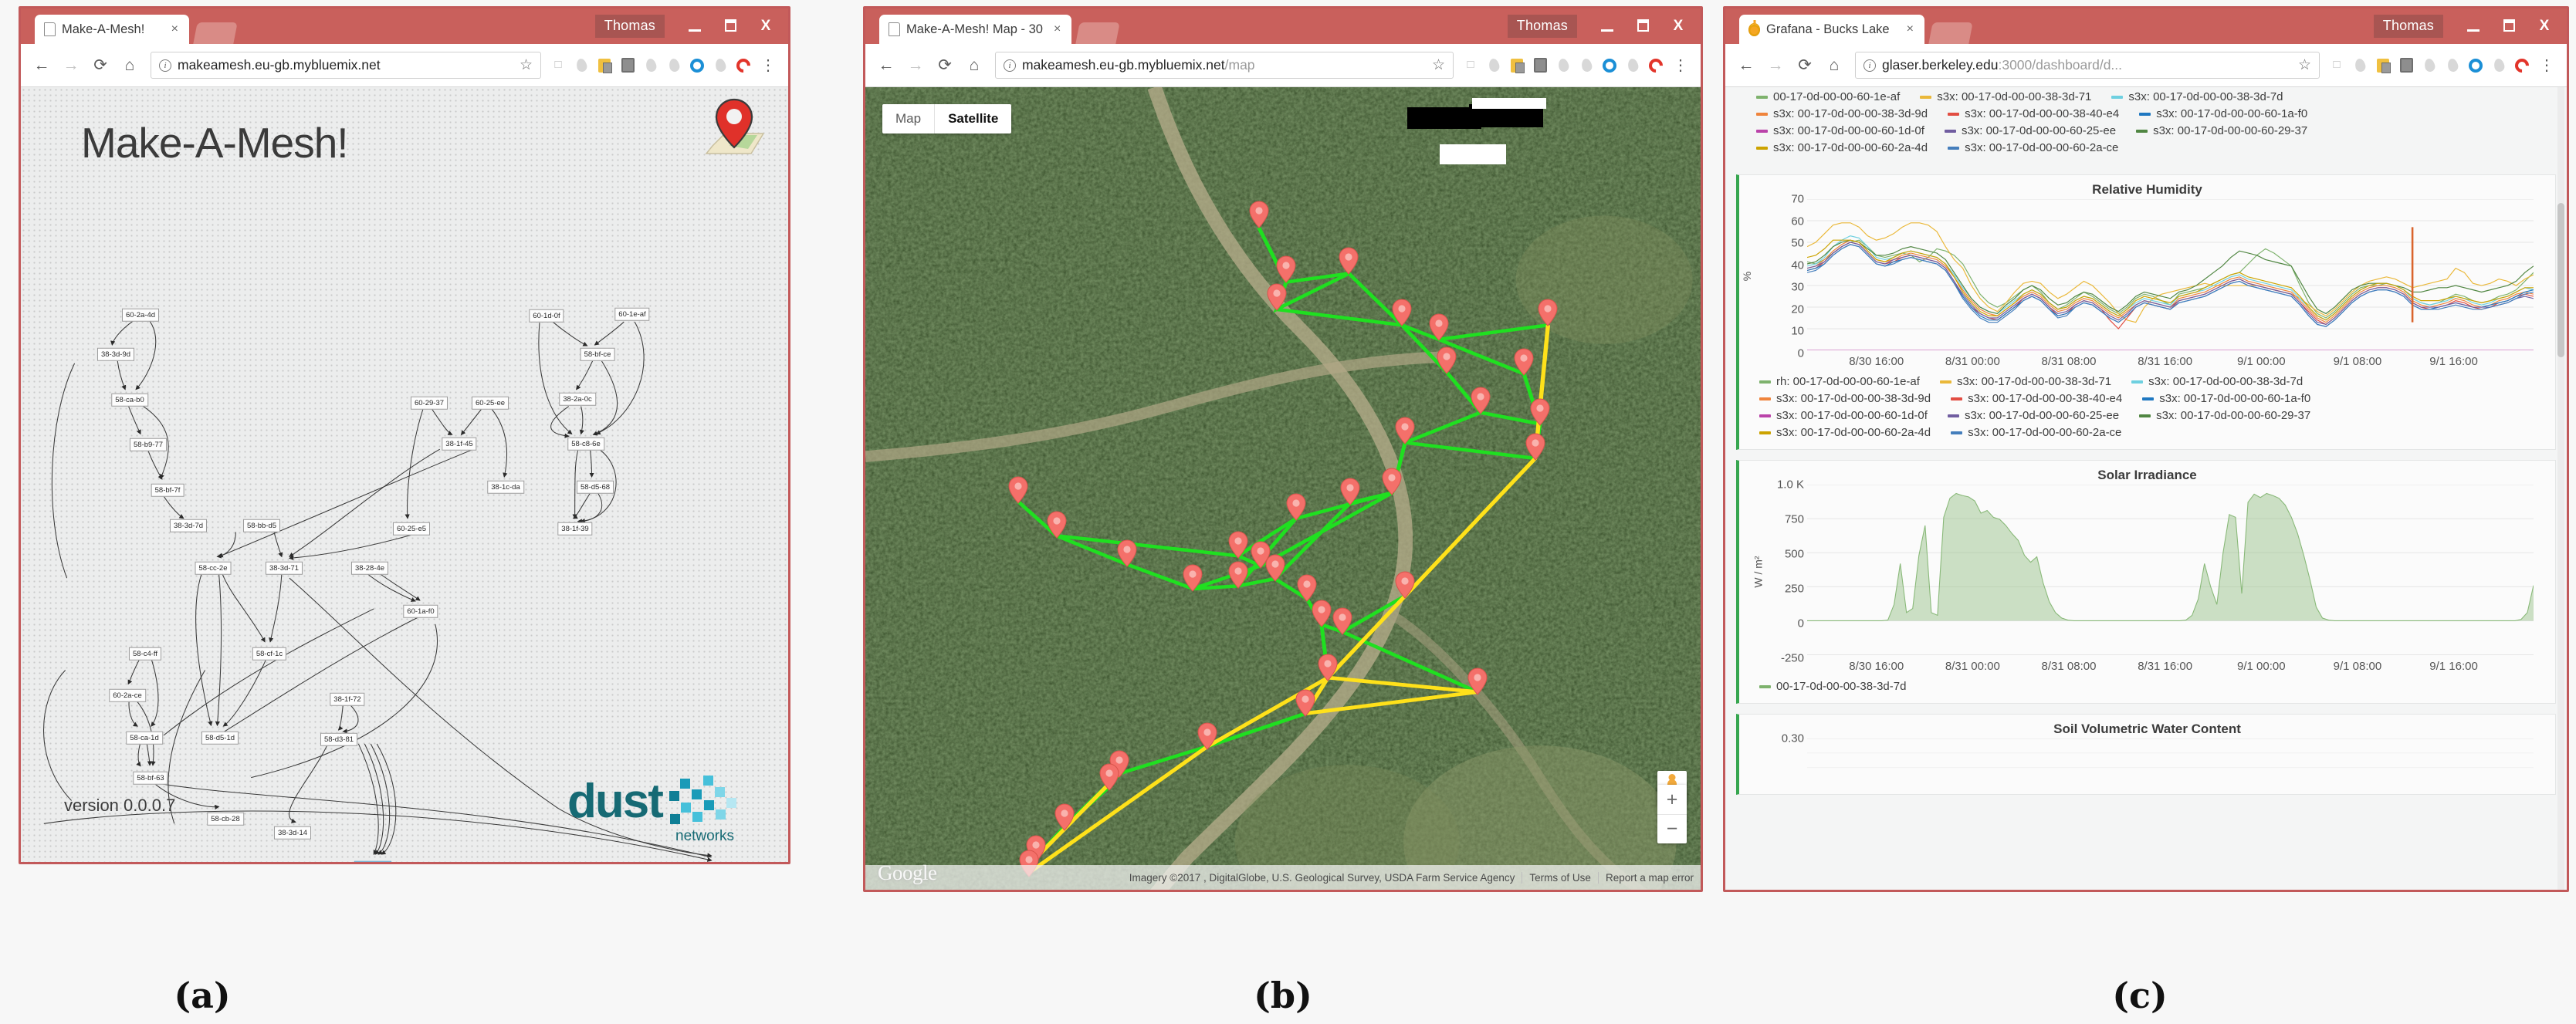  Describe the element at coordinates (1950, 33) in the screenshot. I see `new-tab-button` at that location.